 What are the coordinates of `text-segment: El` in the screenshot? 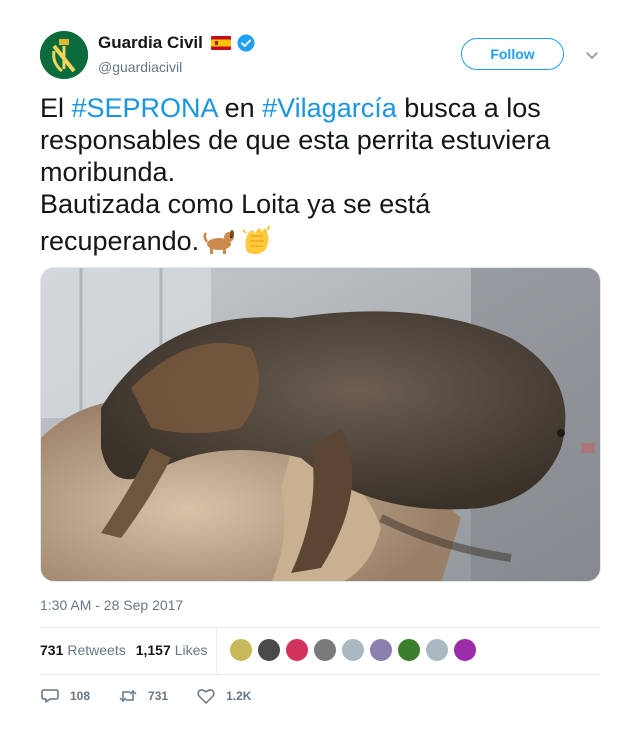 It's located at (56, 108).